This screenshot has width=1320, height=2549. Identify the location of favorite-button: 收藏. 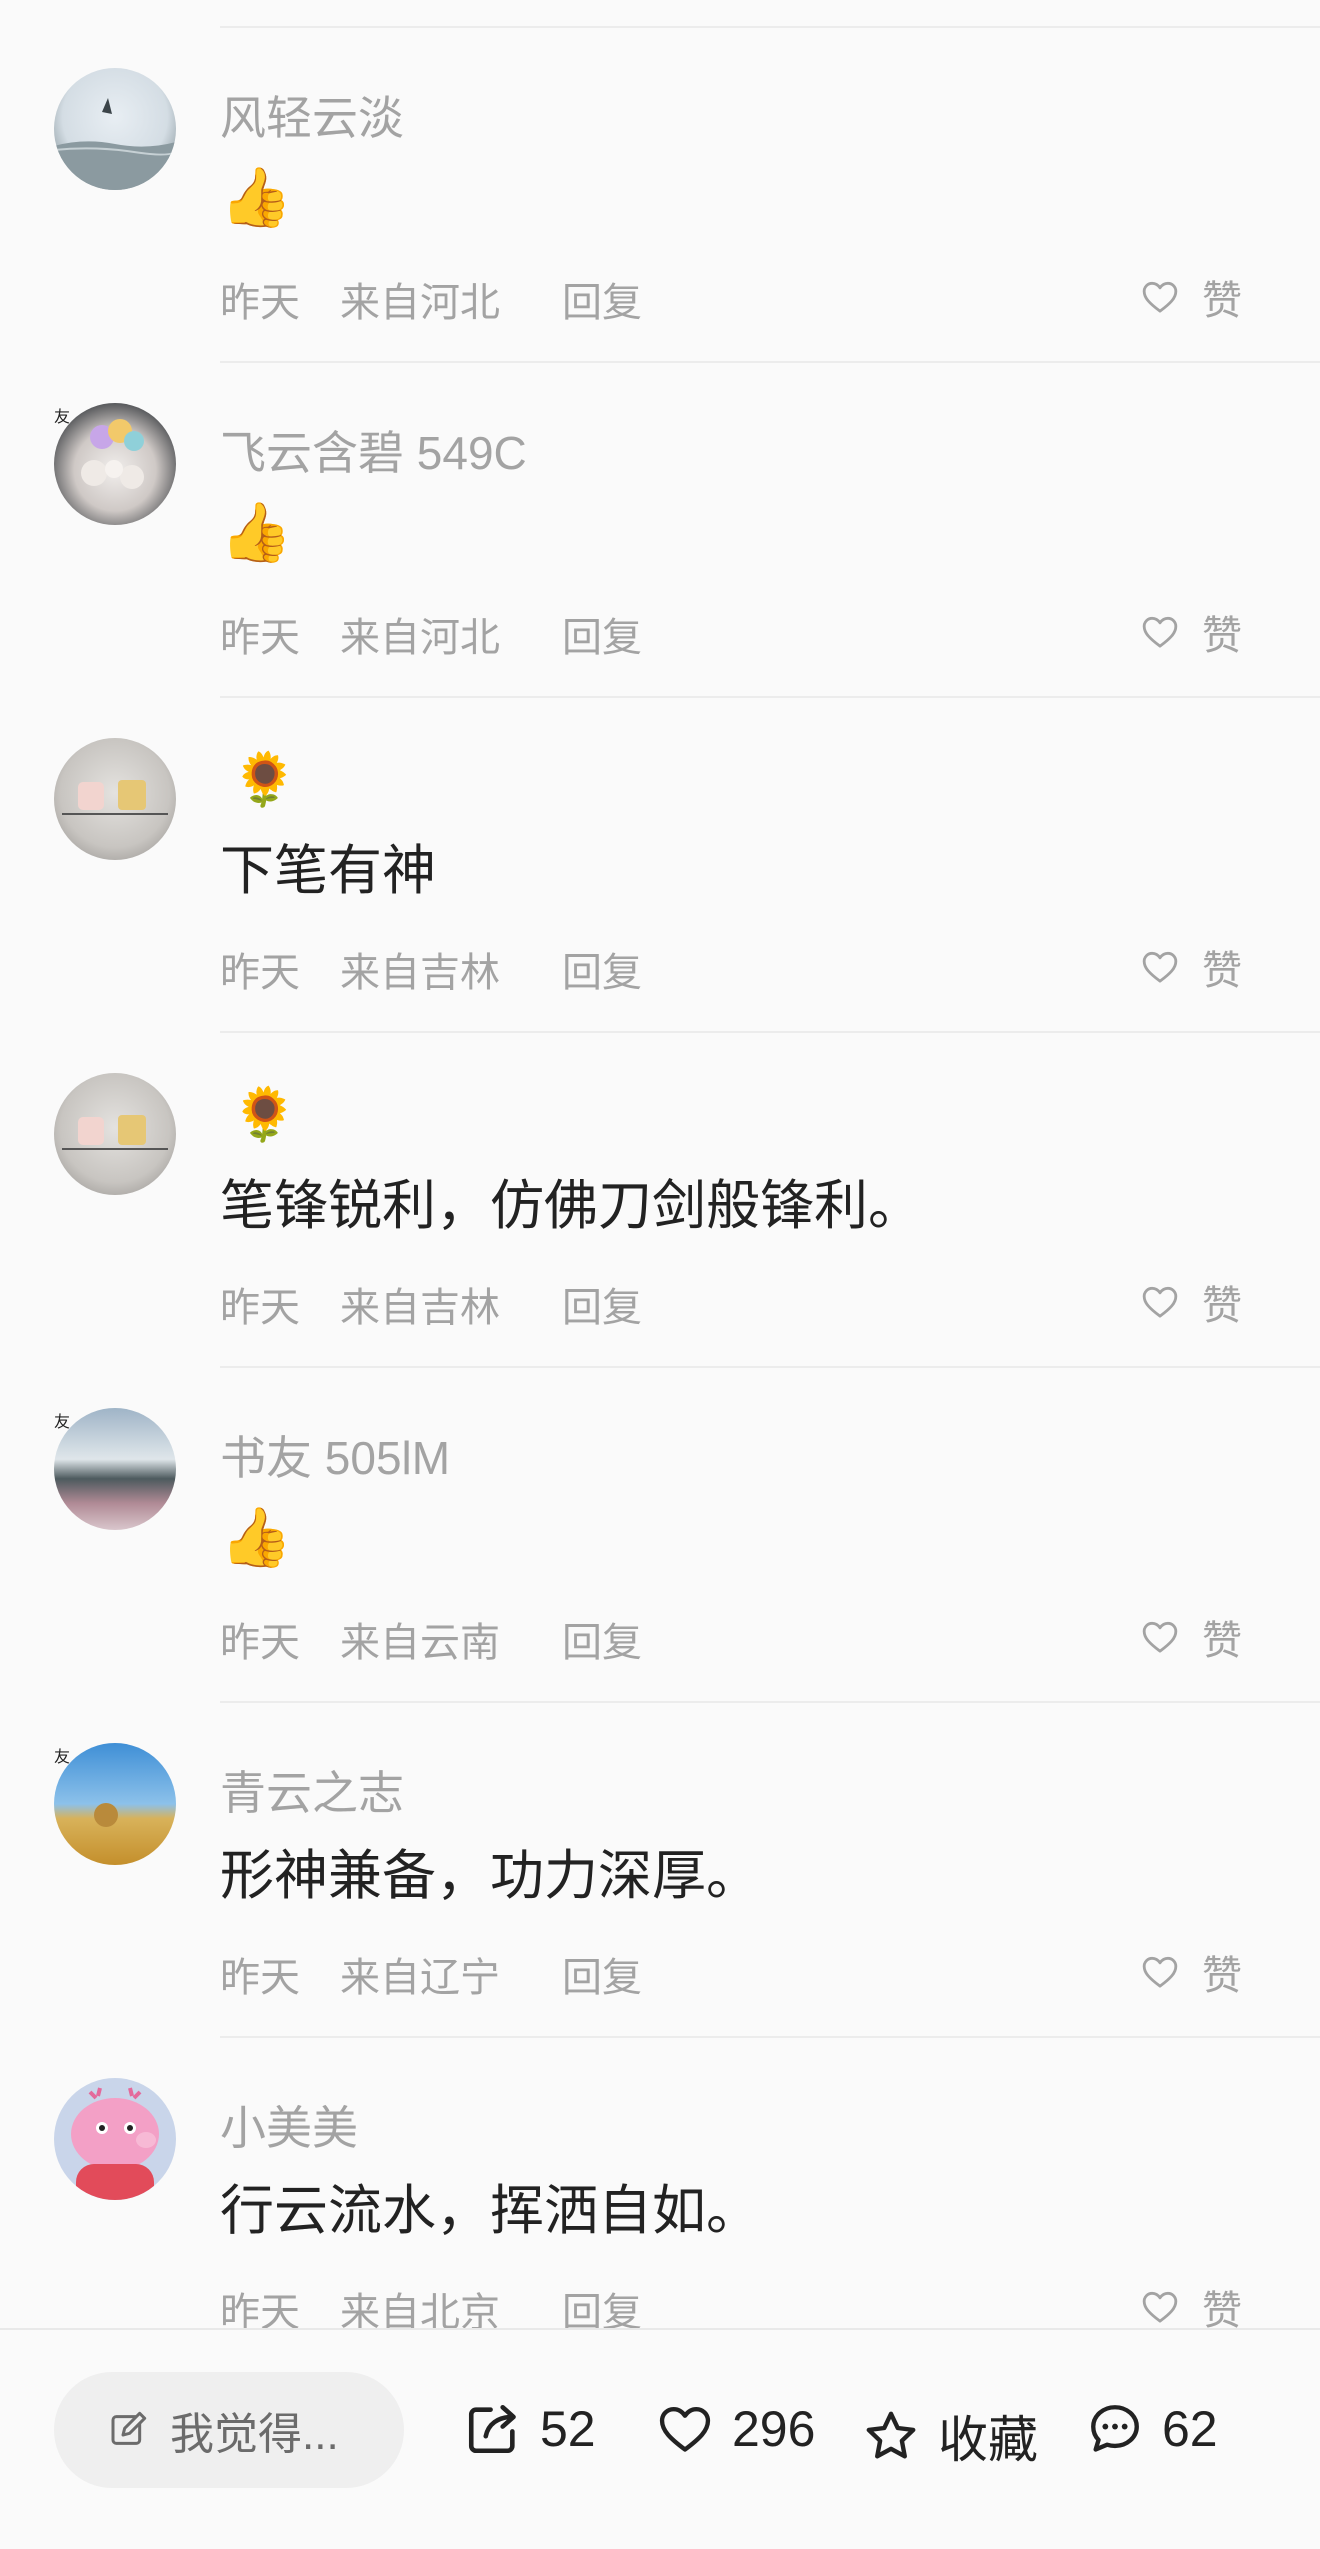
(950, 2436).